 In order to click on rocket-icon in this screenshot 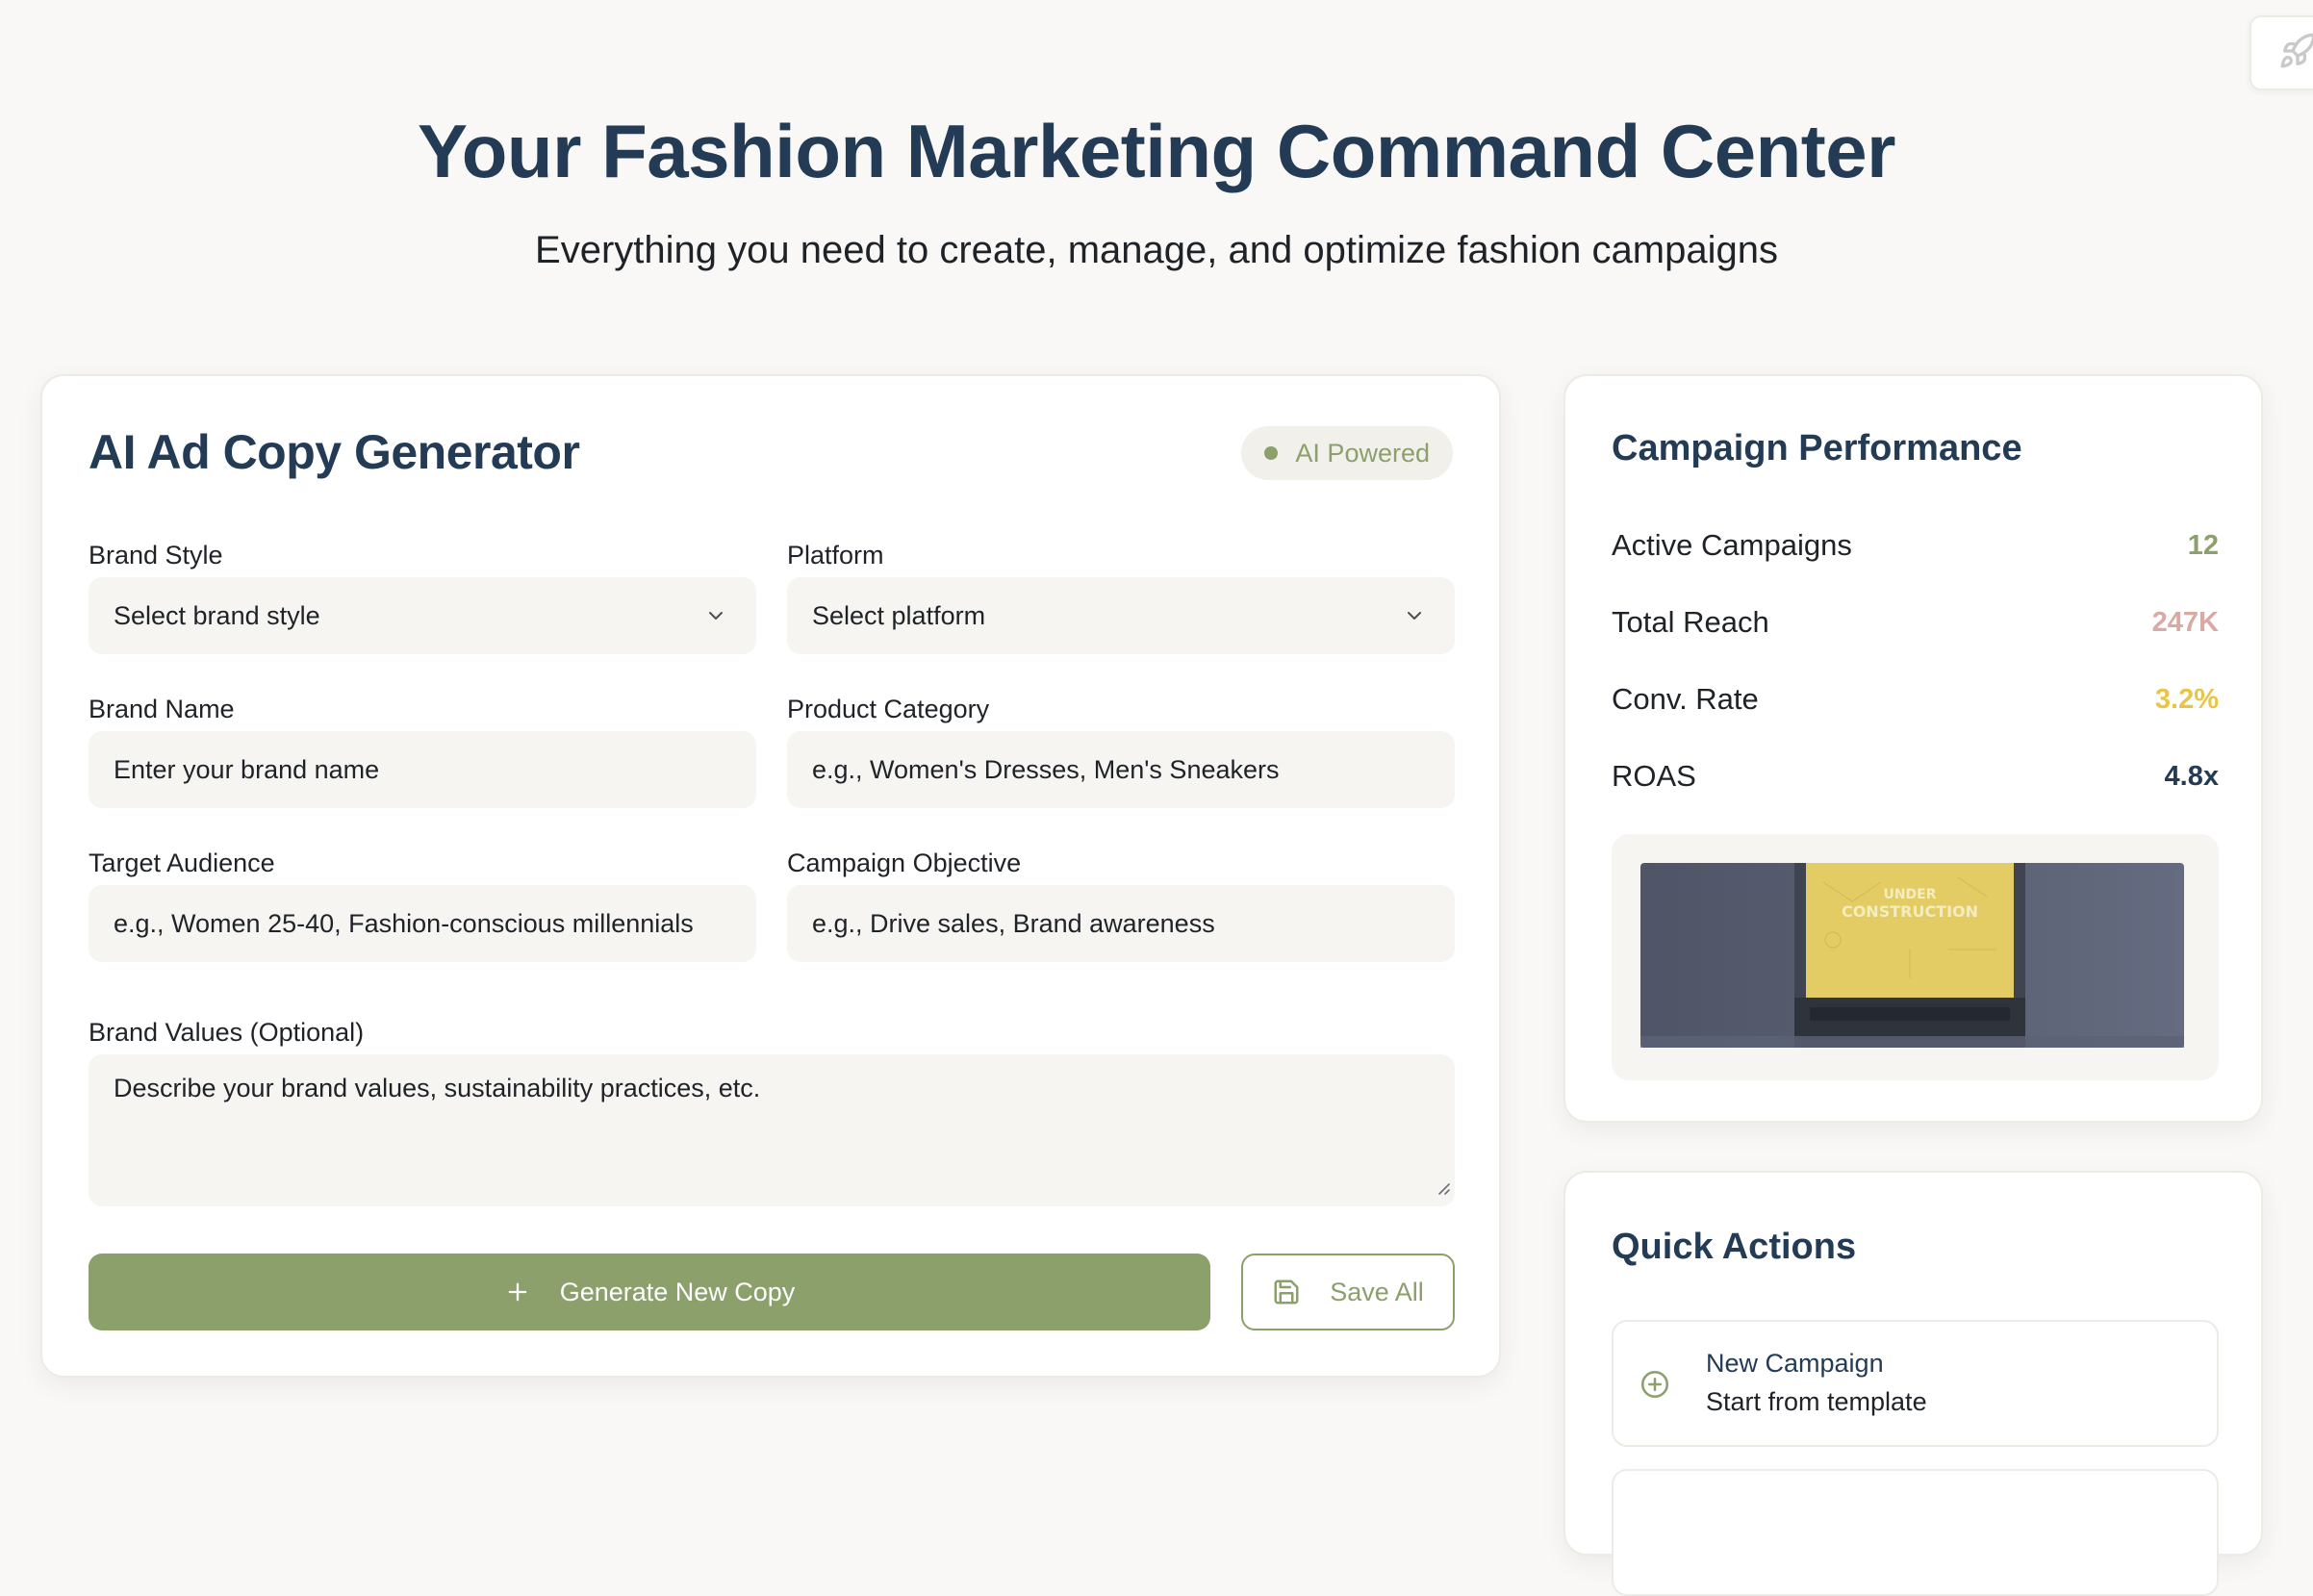, I will do `click(2296, 53)`.